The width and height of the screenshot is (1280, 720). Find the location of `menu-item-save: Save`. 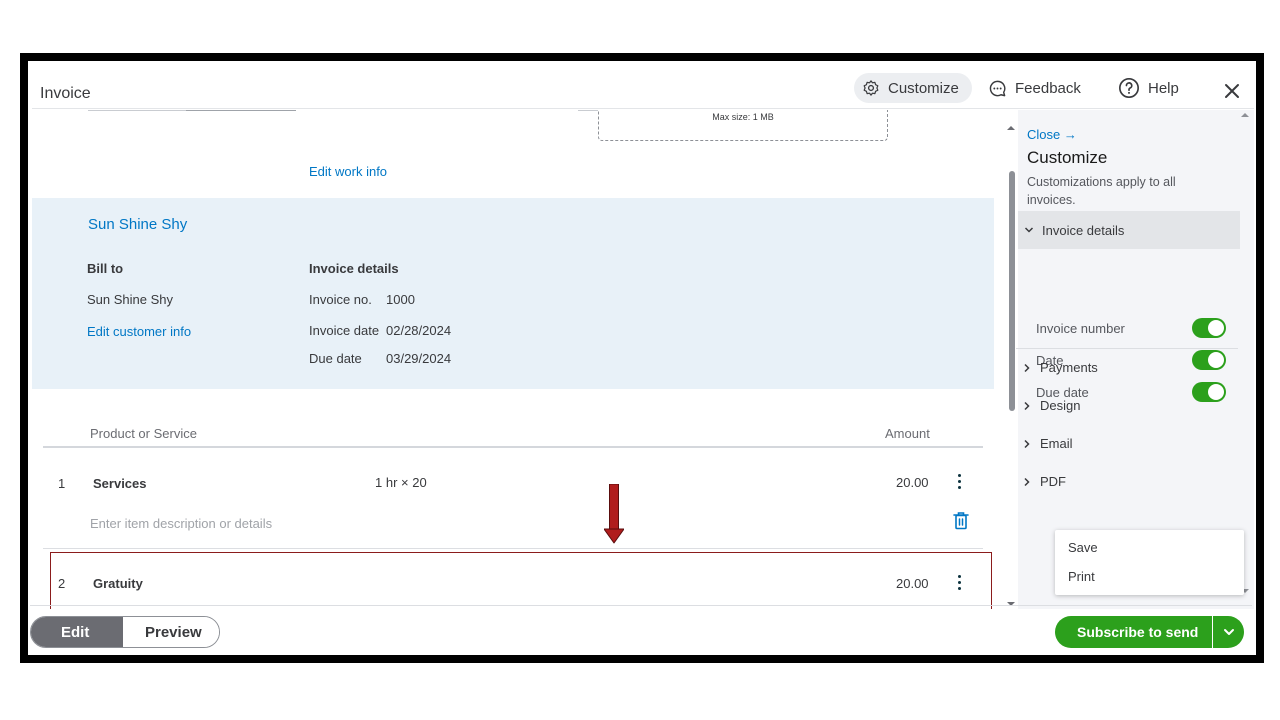

menu-item-save: Save is located at coordinates (1083, 547).